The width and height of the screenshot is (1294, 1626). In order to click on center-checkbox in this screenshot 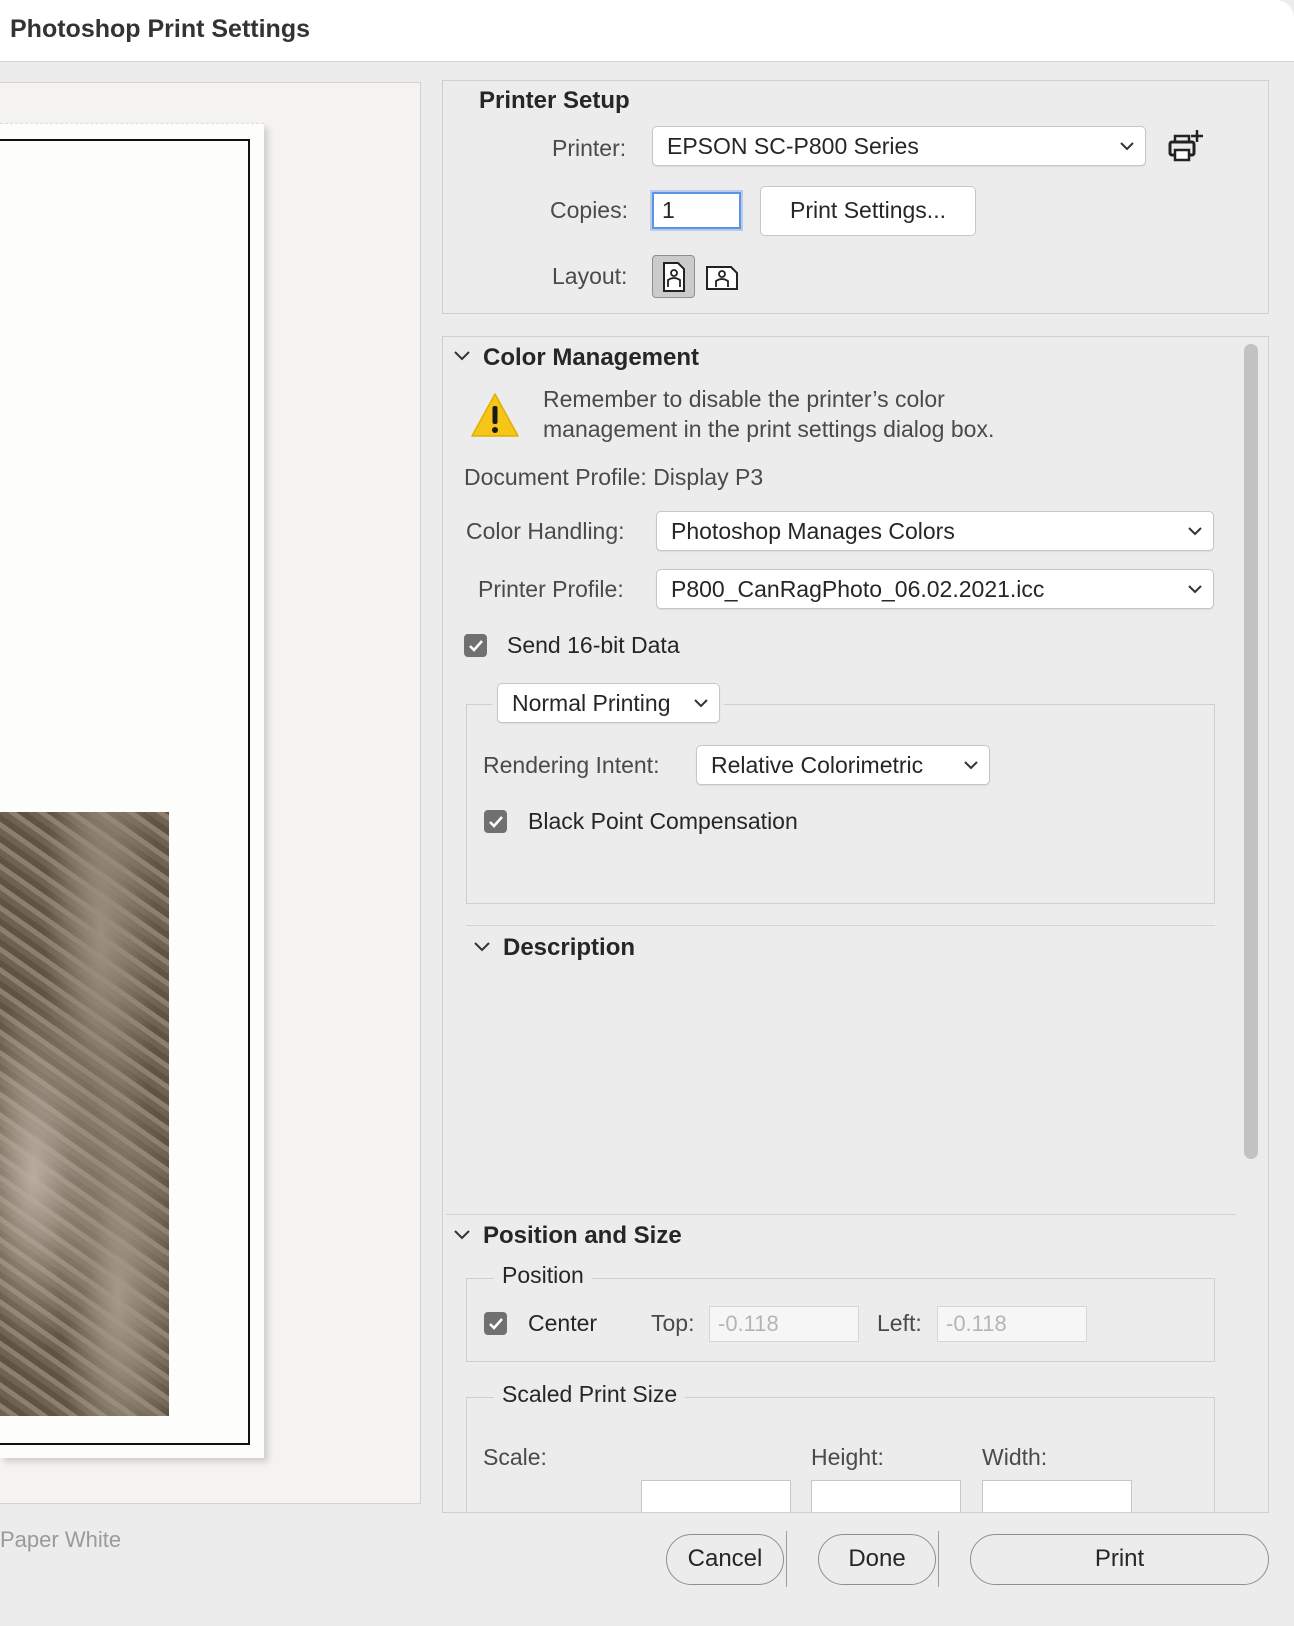, I will do `click(495, 1323)`.